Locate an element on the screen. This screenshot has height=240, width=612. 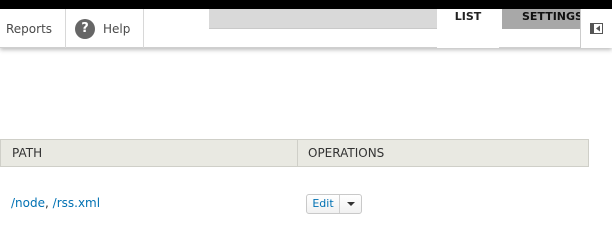
toolbar-reports-link: Reports is located at coordinates (33, 28).